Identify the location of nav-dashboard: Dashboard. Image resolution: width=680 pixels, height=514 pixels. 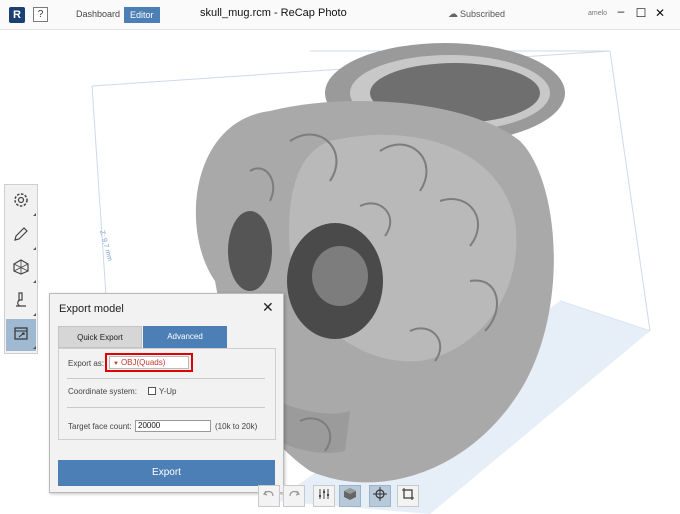
(98, 14).